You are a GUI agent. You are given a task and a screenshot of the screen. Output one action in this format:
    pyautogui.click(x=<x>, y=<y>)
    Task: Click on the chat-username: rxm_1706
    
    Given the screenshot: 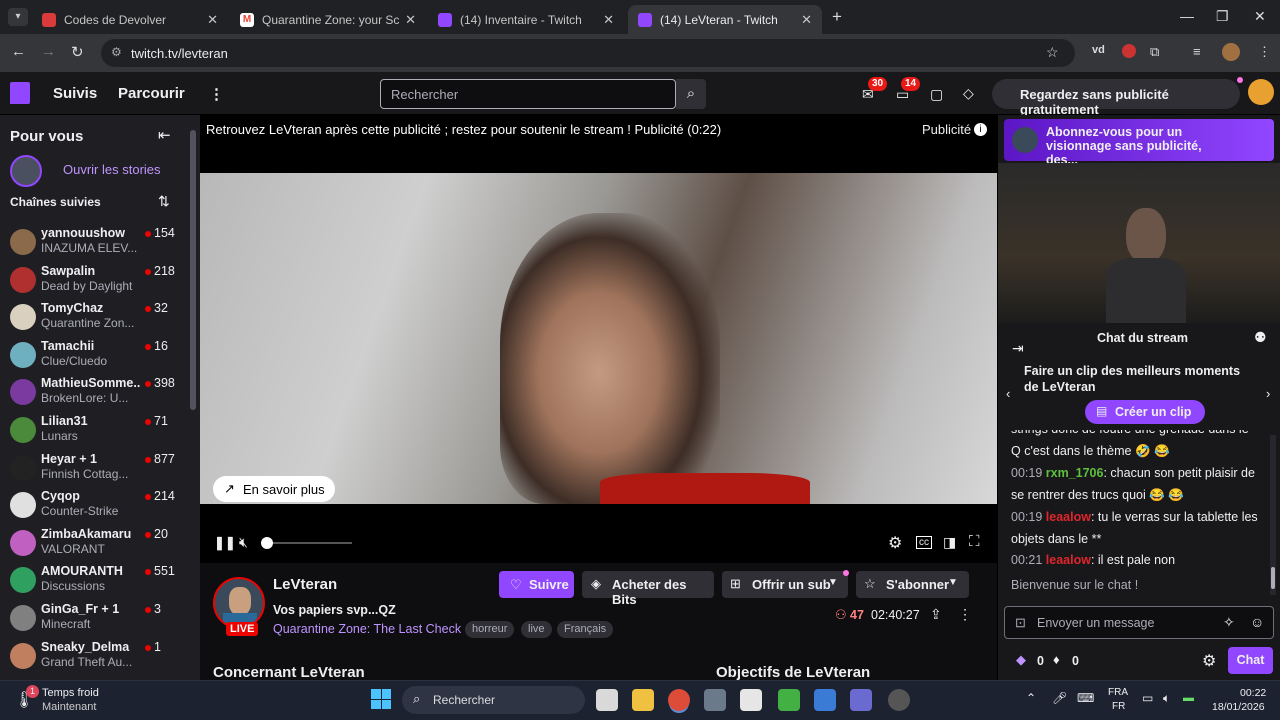 What is the action you would take?
    pyautogui.click(x=1075, y=473)
    